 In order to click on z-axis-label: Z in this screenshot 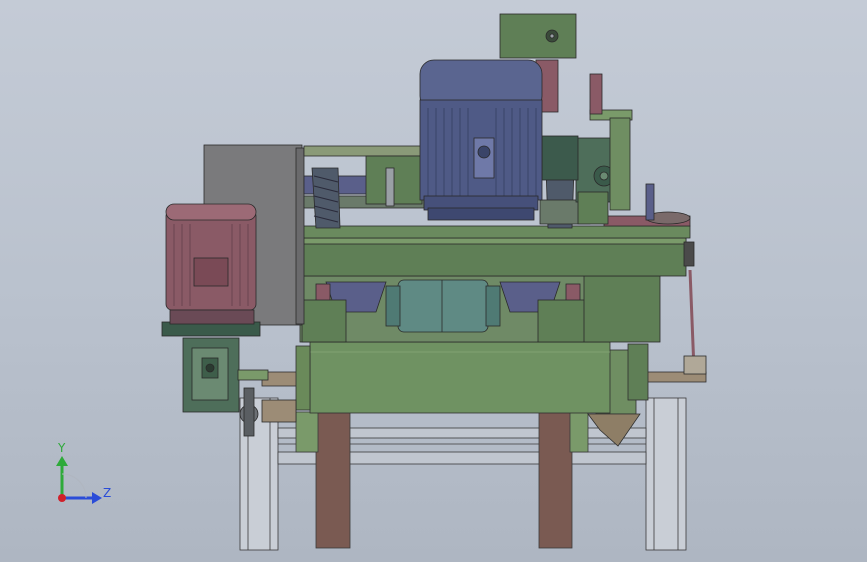, I will do `click(107, 493)`.